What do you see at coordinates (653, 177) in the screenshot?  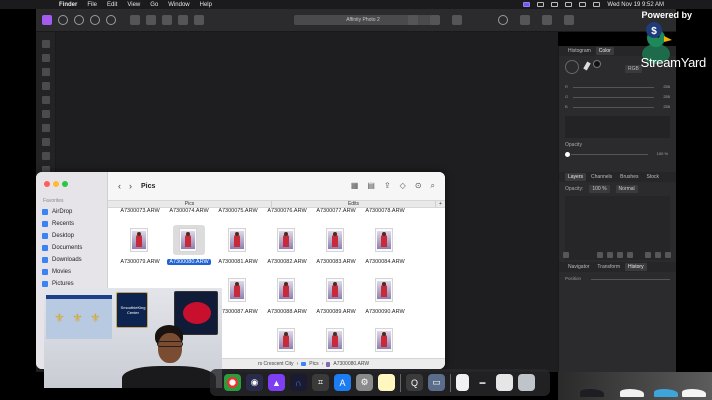 I see `tab-stock: Stock` at bounding box center [653, 177].